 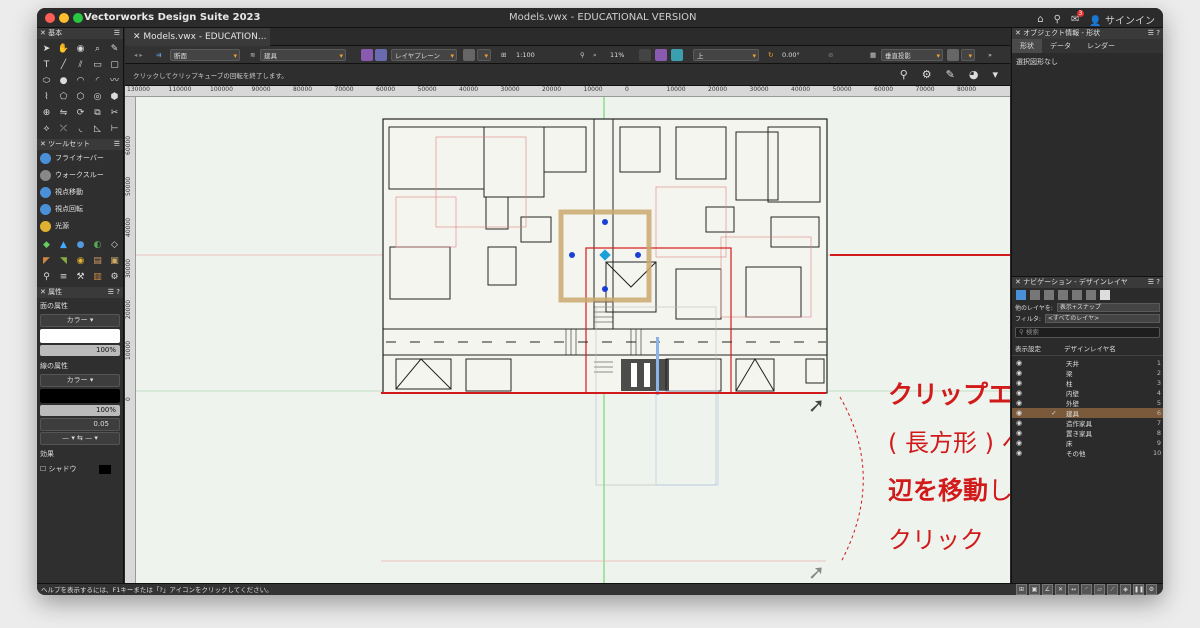 What do you see at coordinates (1035, 295) in the screenshot?
I see `nav-classes-icon` at bounding box center [1035, 295].